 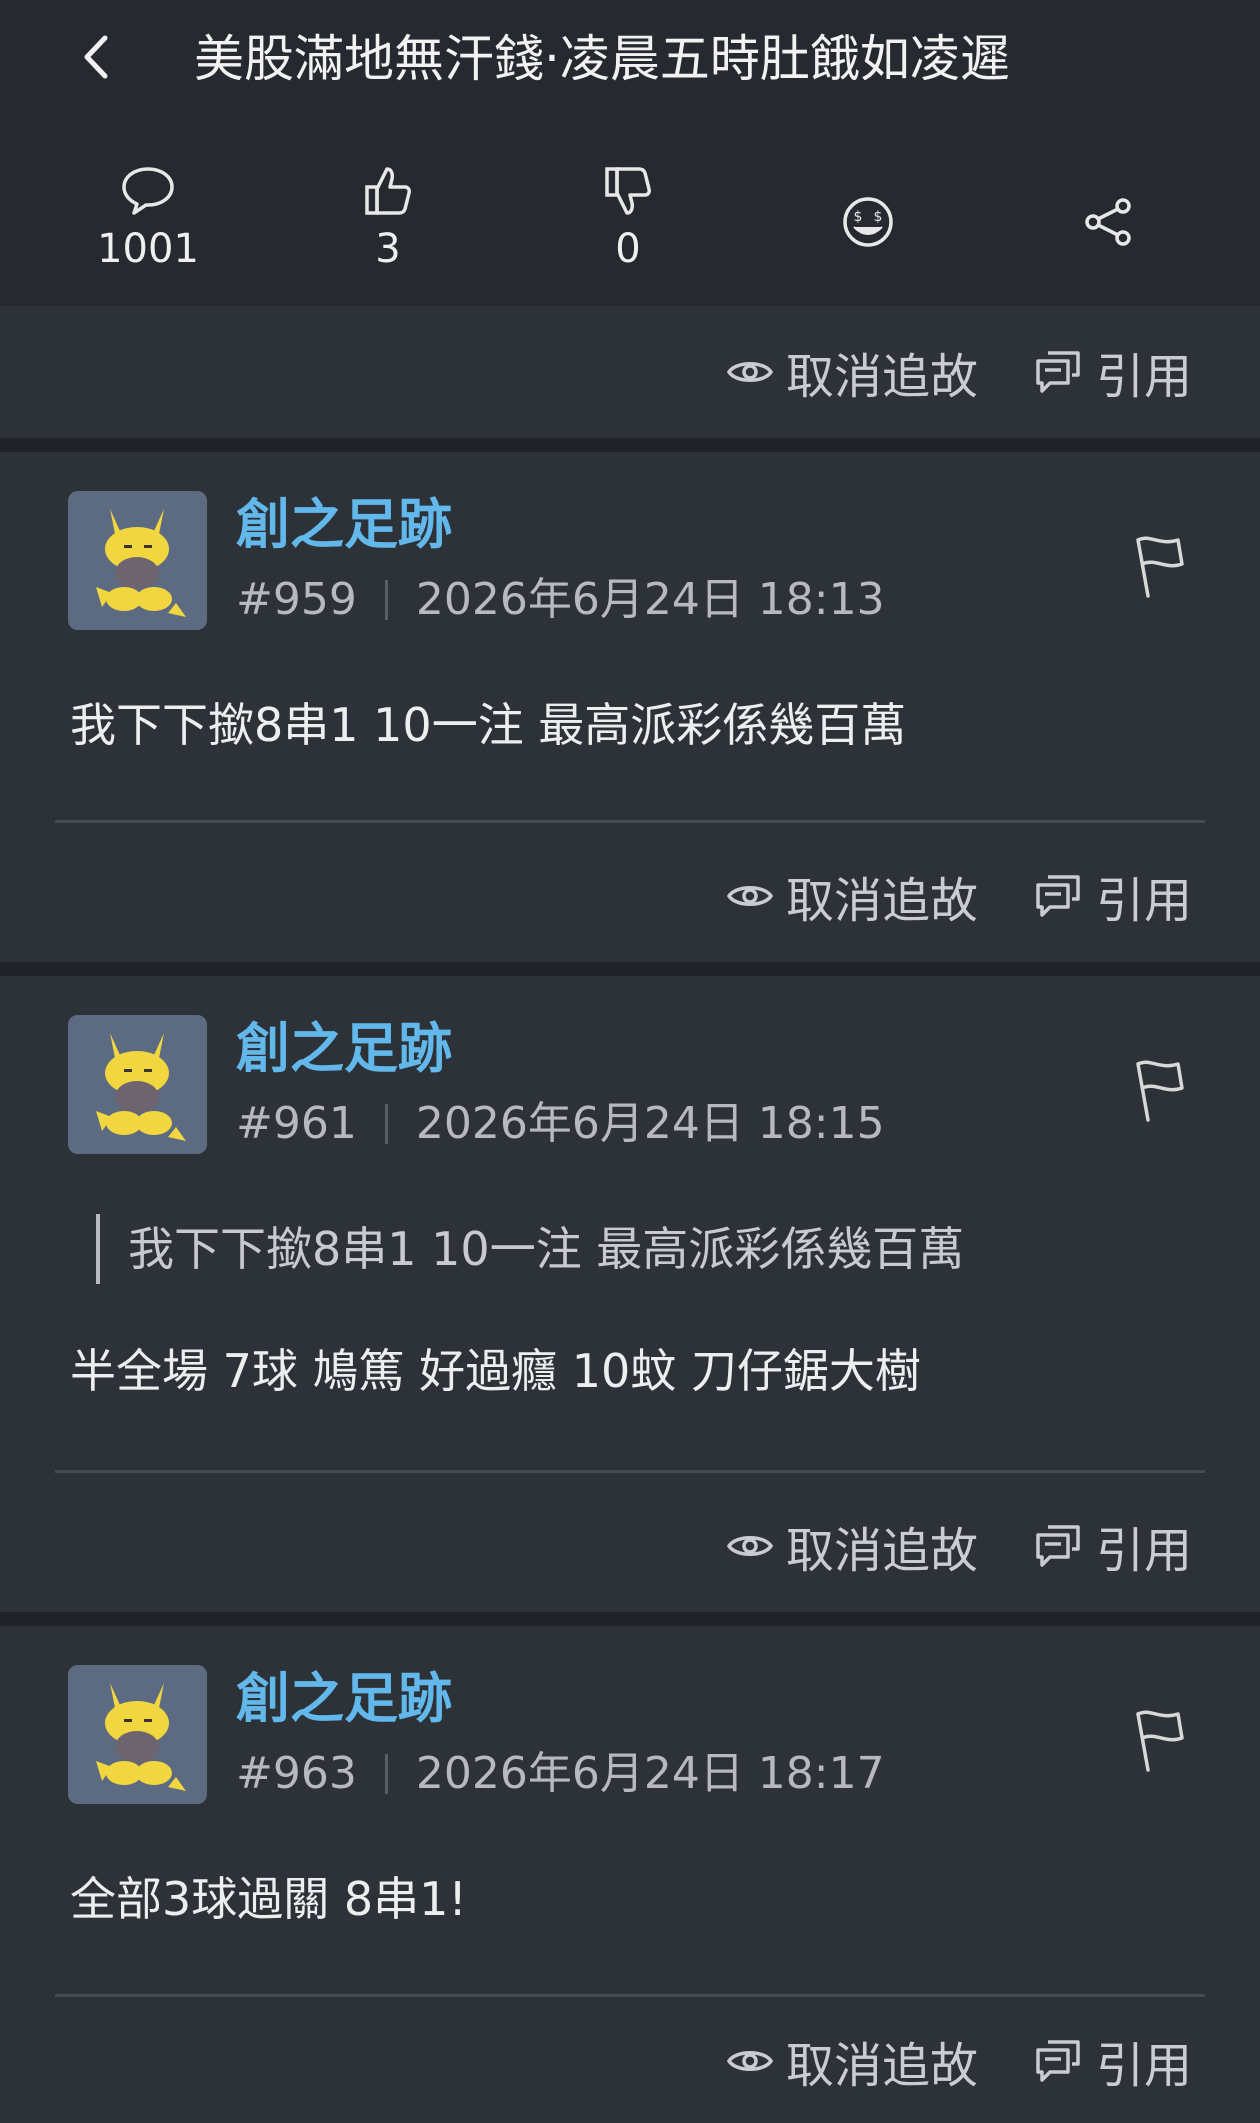 I want to click on post-number: #961, so click(x=296, y=1123).